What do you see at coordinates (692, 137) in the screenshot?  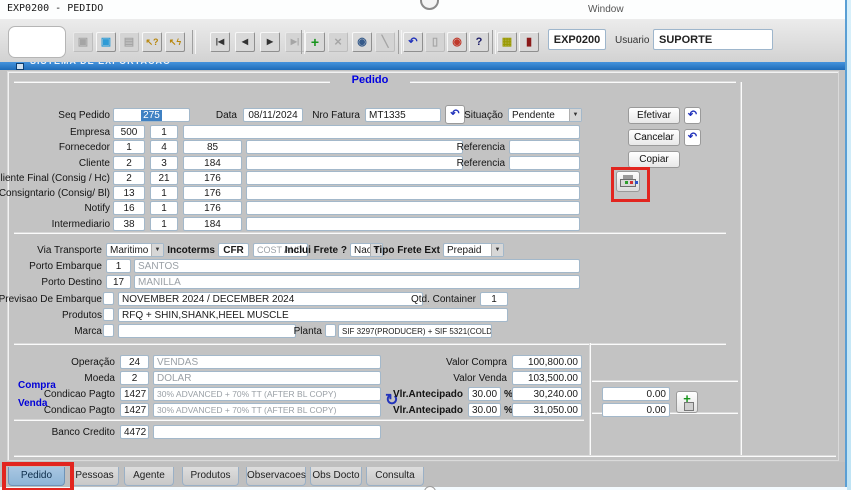 I see `undo-cancelar-button: ↶` at bounding box center [692, 137].